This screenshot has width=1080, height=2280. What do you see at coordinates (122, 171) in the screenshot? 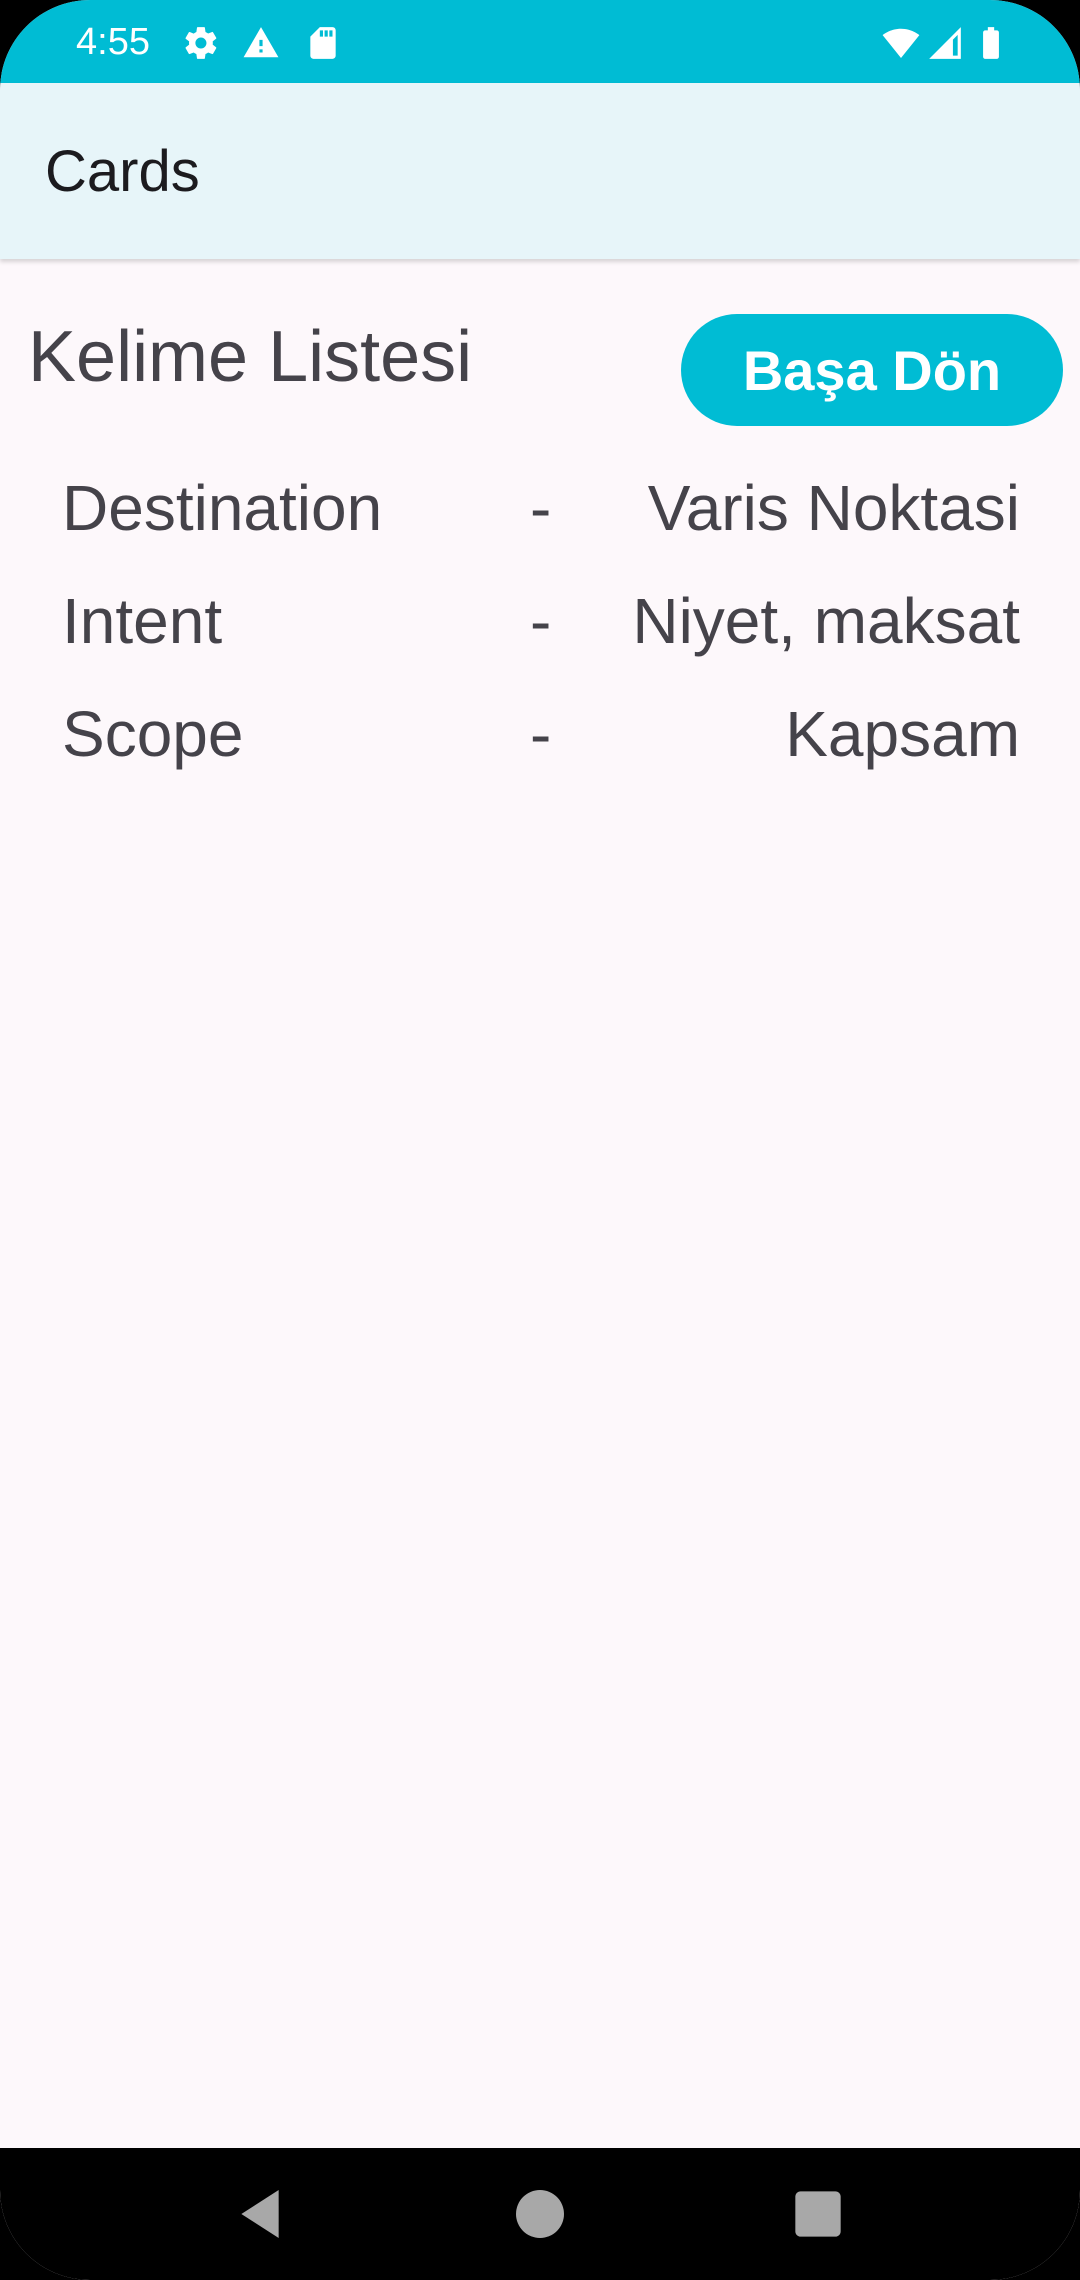
I see `app-title: Cards` at bounding box center [122, 171].